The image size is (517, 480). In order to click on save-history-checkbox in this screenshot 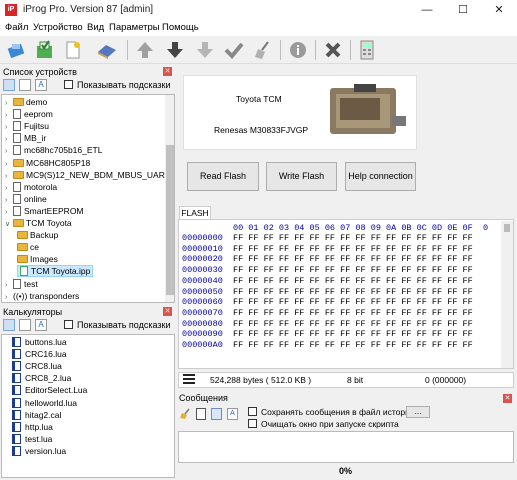, I will do `click(252, 411)`.